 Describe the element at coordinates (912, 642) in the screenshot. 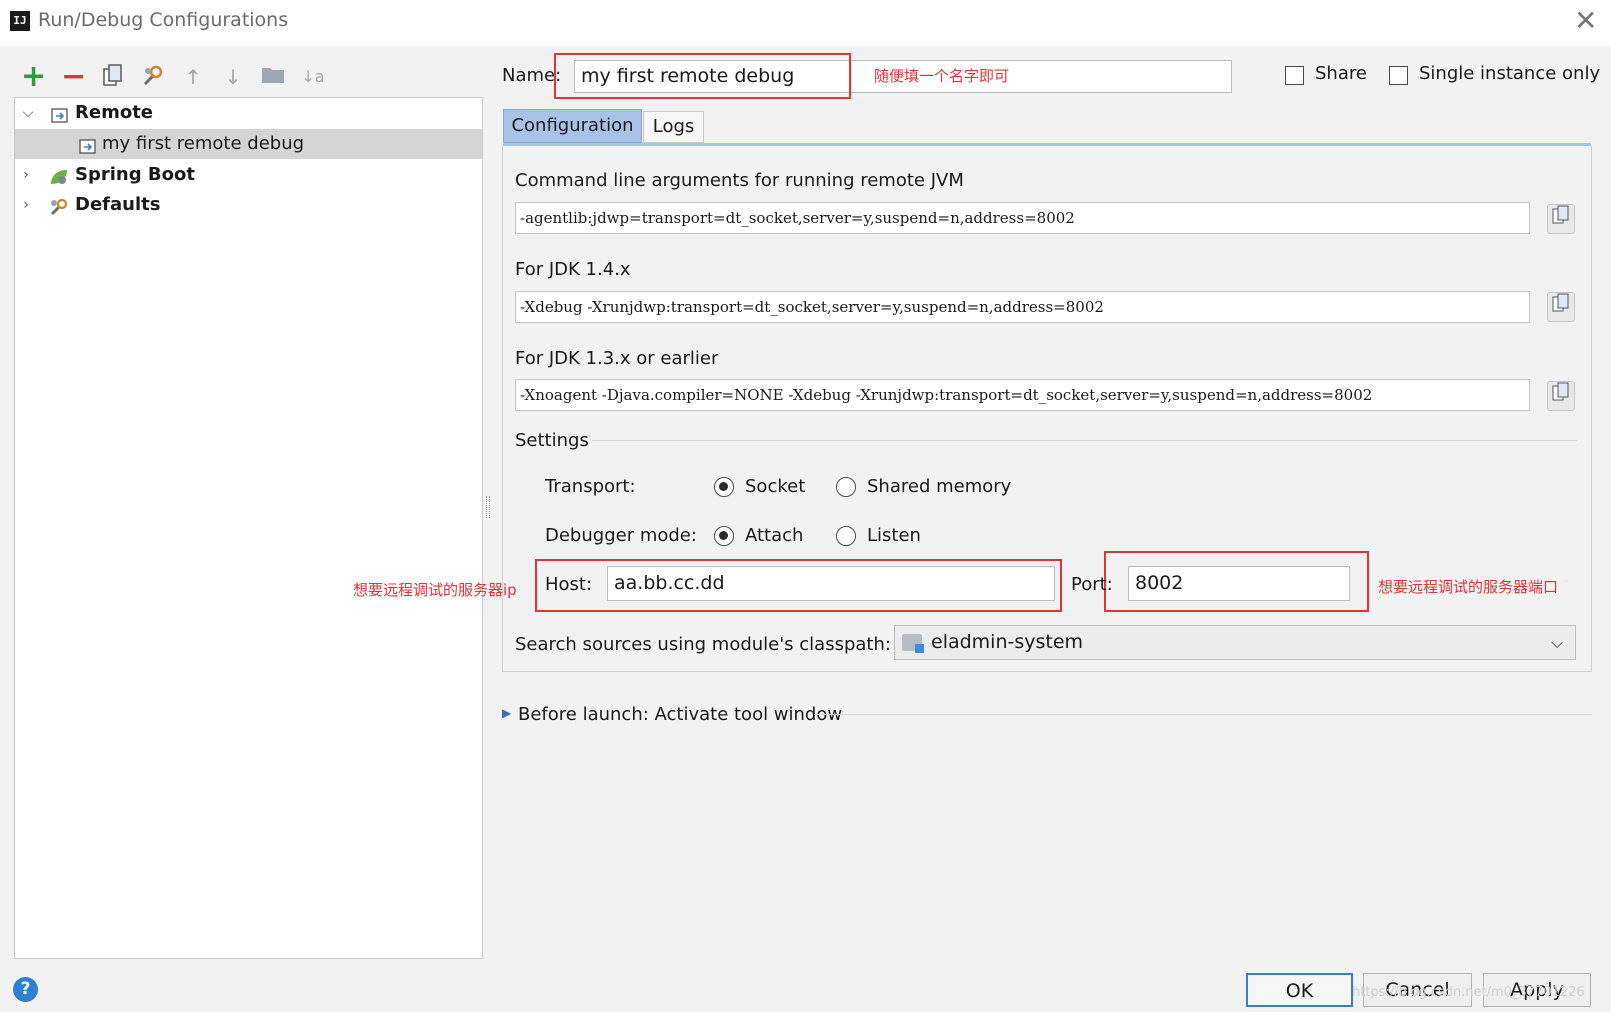

I see `module-folder-icon` at that location.